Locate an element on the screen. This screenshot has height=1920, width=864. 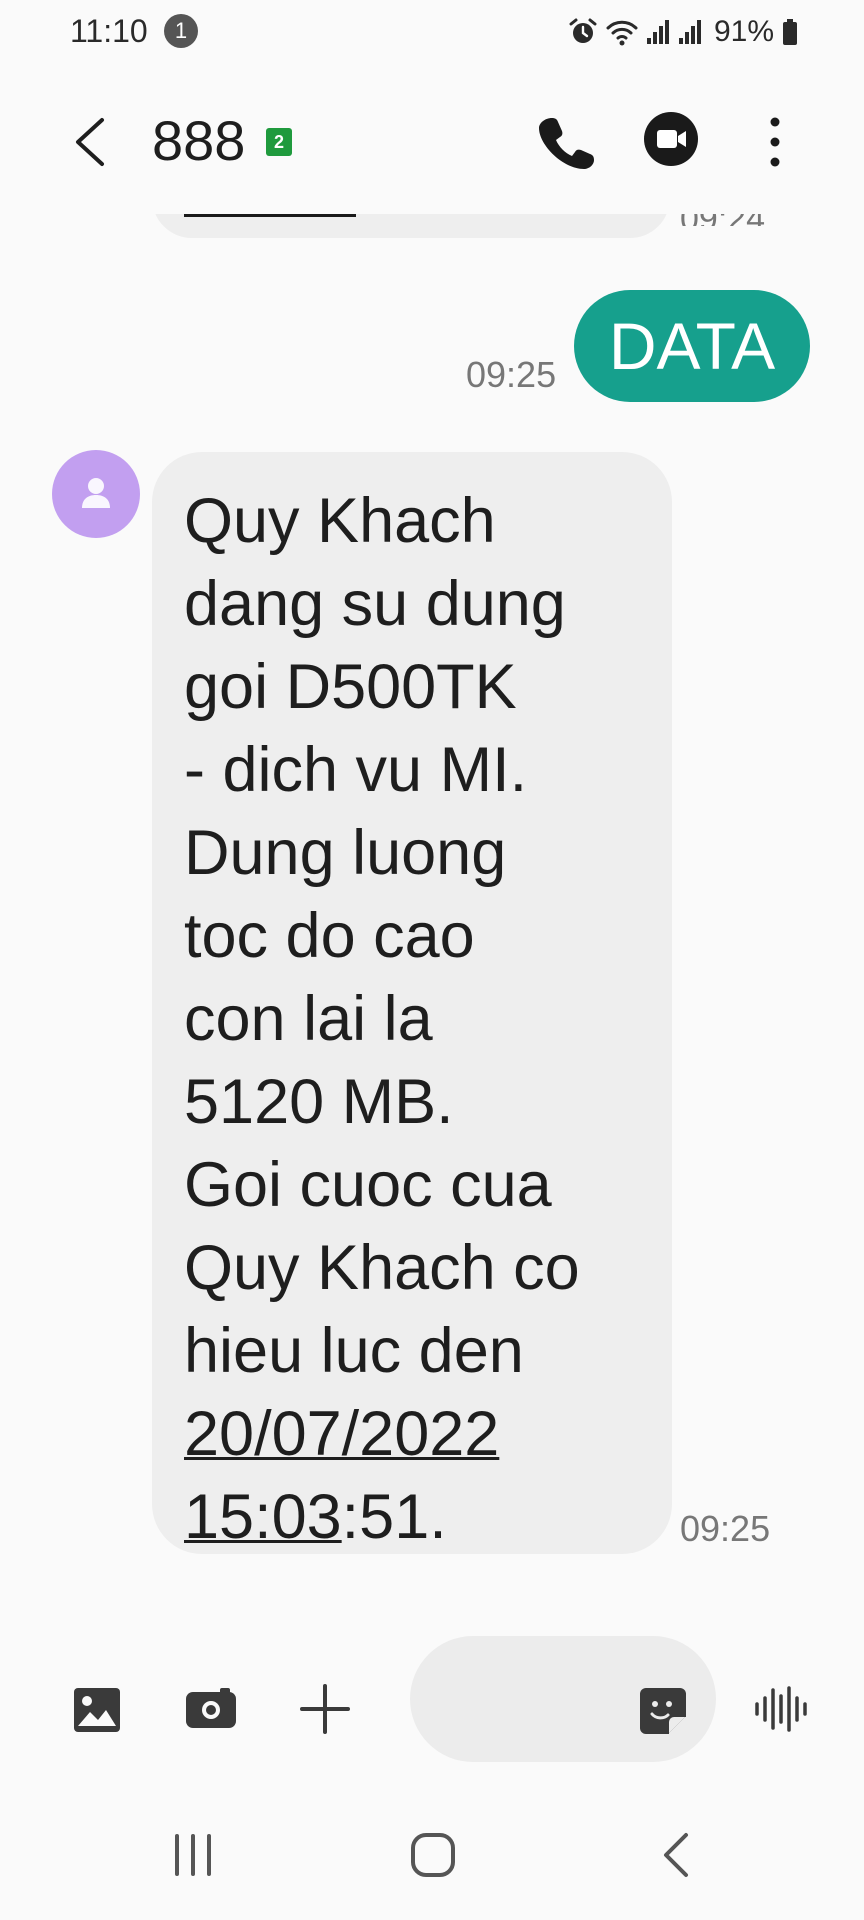
camera-icon is located at coordinates (211, 1708).